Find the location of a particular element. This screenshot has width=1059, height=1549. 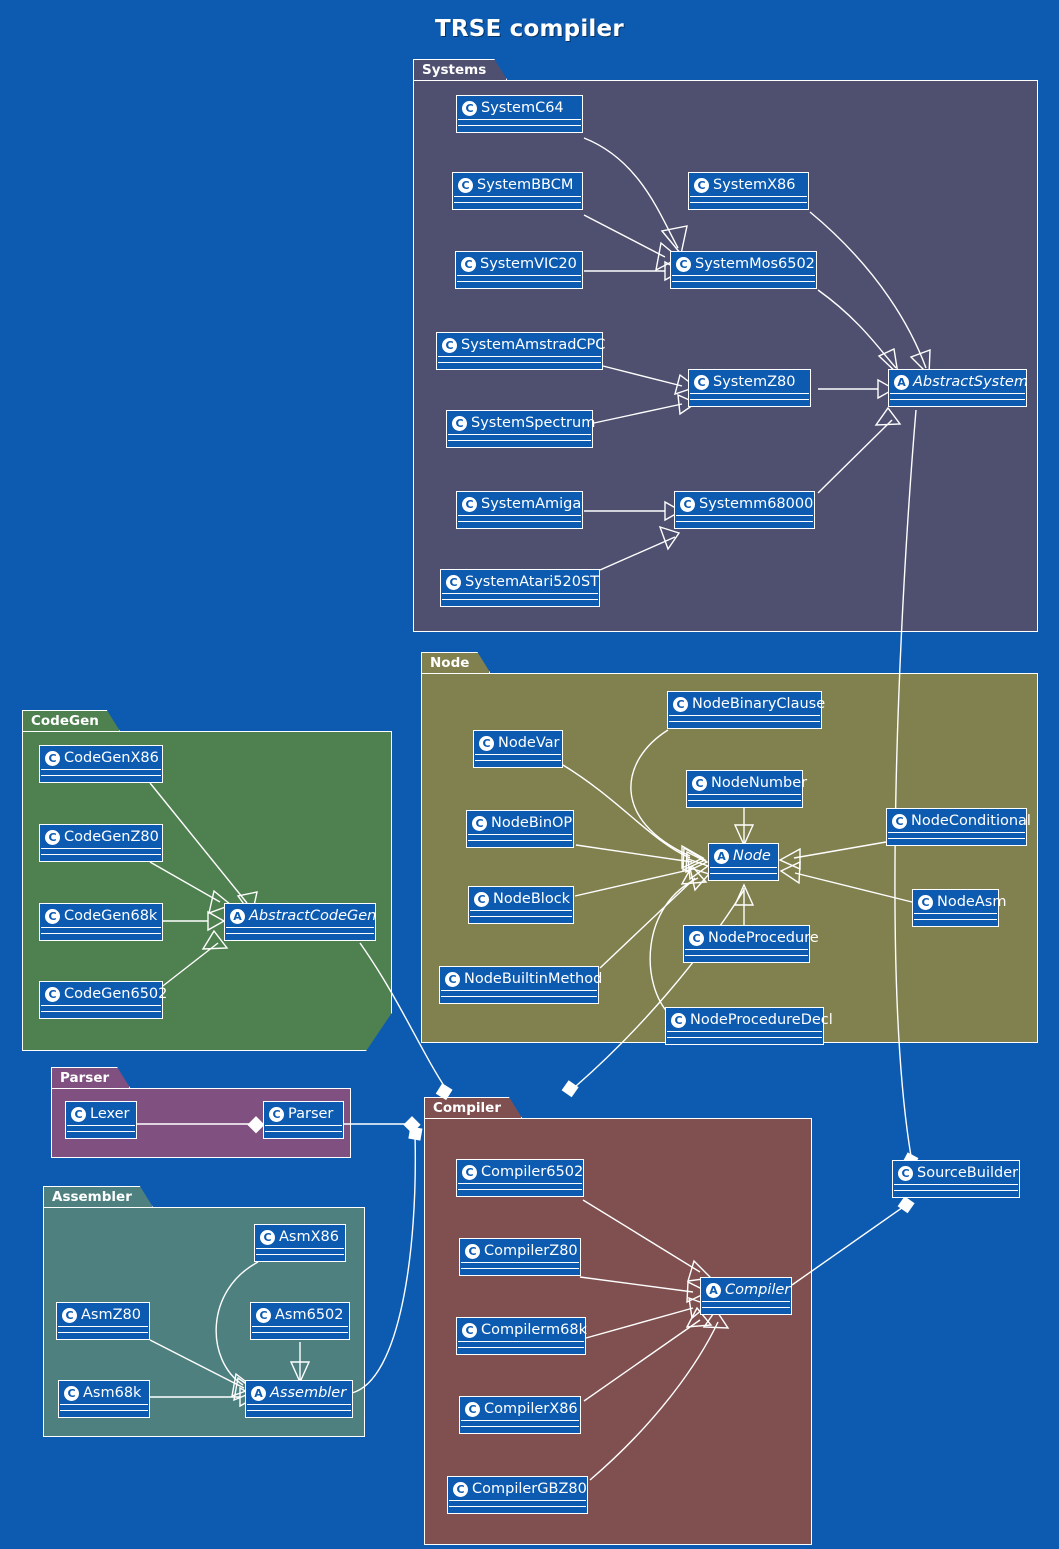

class-name: Node is located at coordinates (752, 856).